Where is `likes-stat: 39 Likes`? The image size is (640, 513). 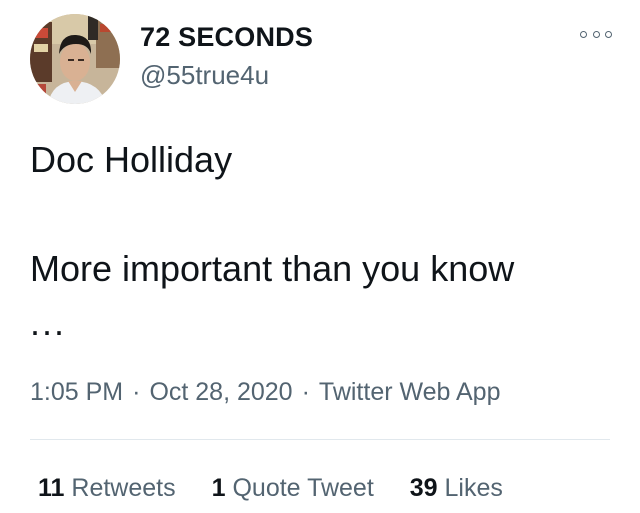
likes-stat: 39 Likes is located at coordinates (456, 488).